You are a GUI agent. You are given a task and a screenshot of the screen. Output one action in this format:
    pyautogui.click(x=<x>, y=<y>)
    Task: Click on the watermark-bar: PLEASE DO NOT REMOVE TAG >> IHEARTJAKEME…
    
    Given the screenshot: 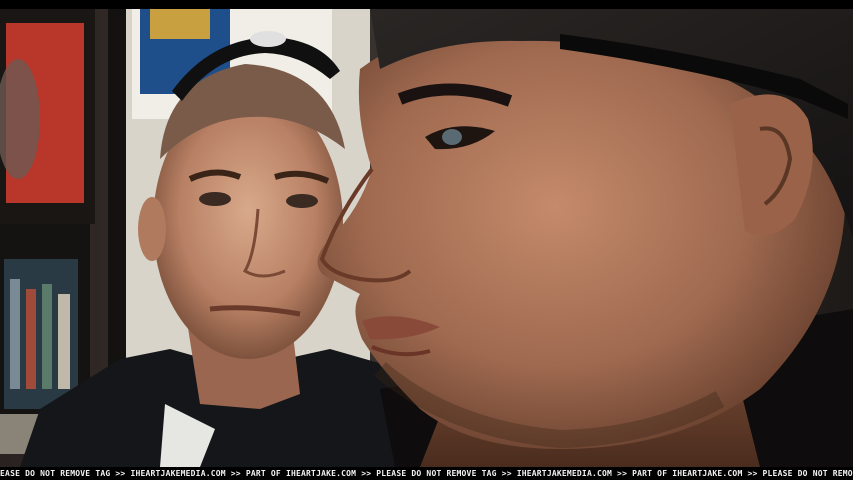 What is the action you would take?
    pyautogui.click(x=426, y=473)
    